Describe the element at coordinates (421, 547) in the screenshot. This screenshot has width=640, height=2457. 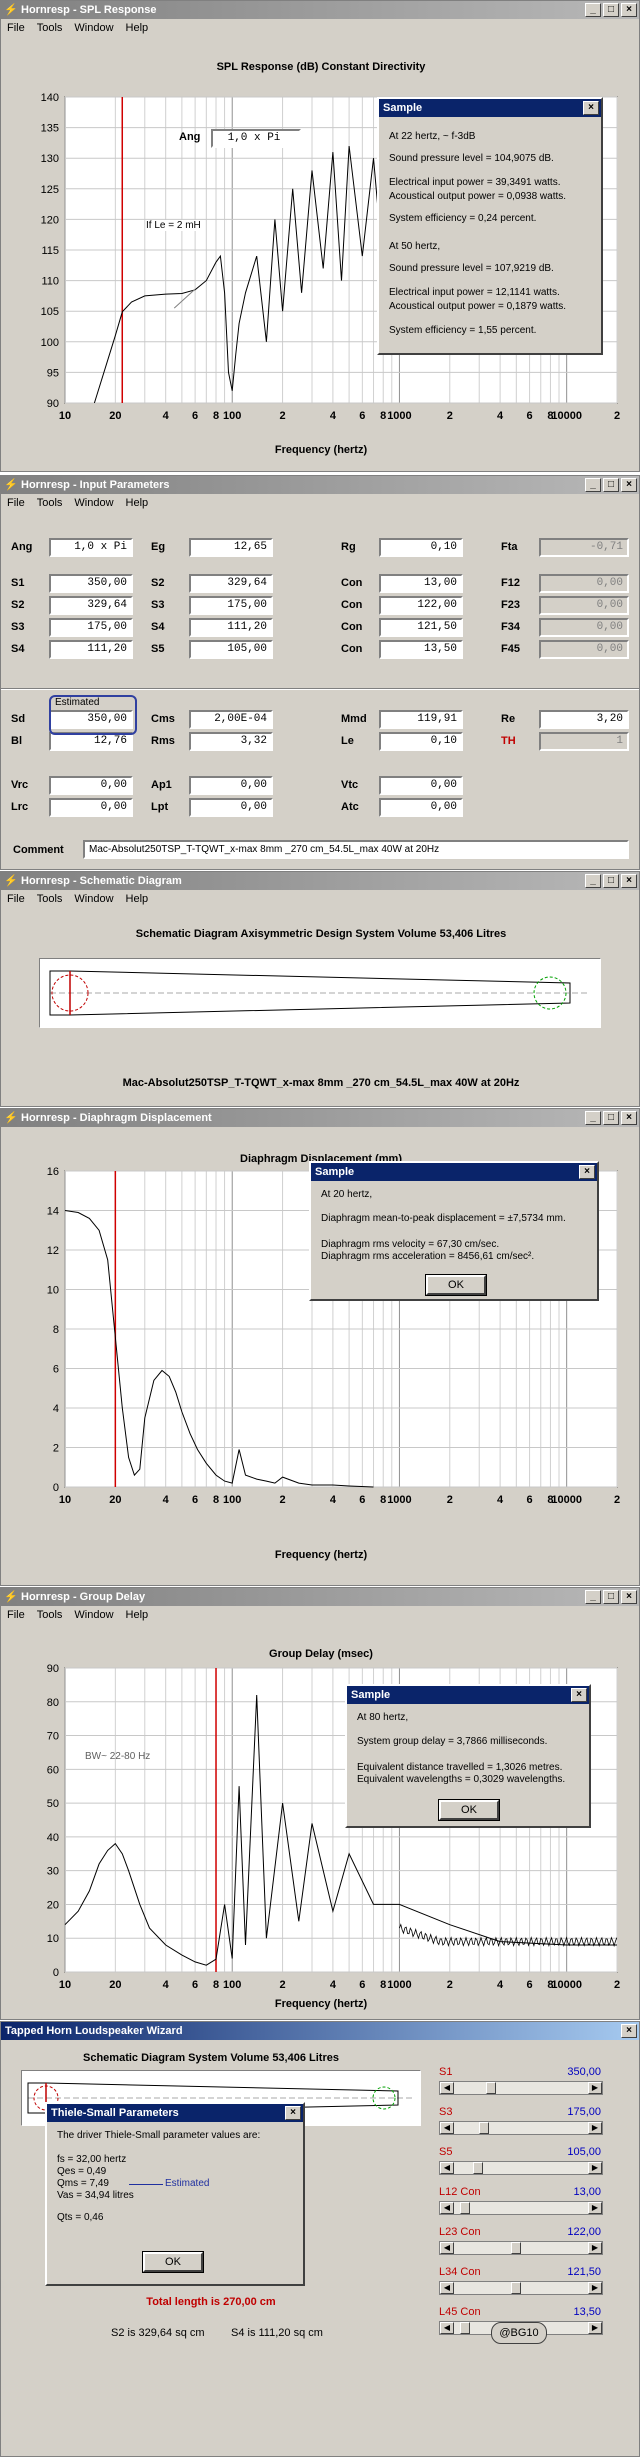
I see `param-field-rg: 0,10` at that location.